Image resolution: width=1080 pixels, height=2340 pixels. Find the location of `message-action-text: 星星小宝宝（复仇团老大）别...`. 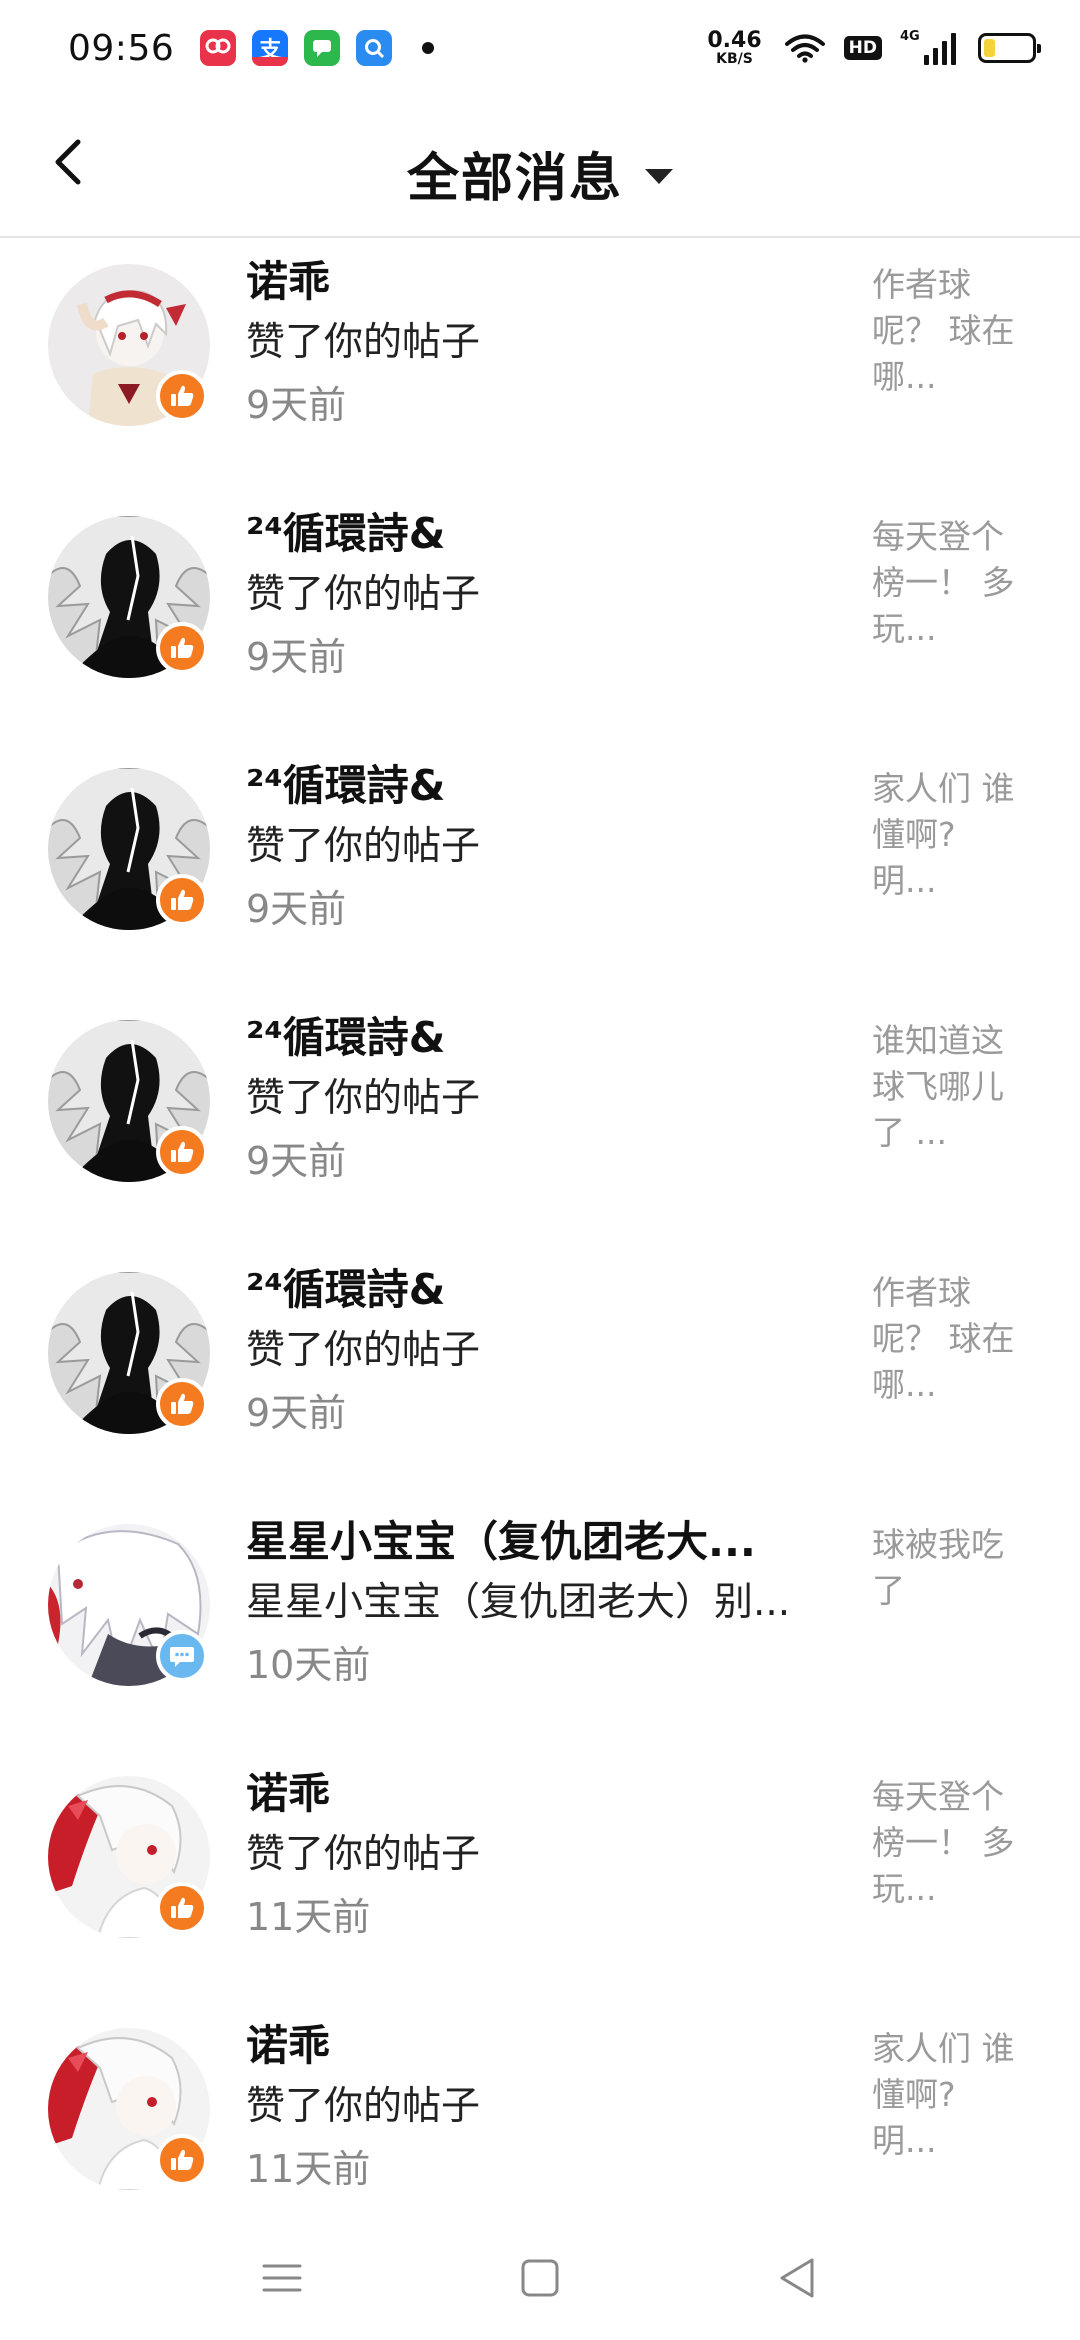

message-action-text: 星星小宝宝（复仇团老大）别... is located at coordinates (518, 1602).